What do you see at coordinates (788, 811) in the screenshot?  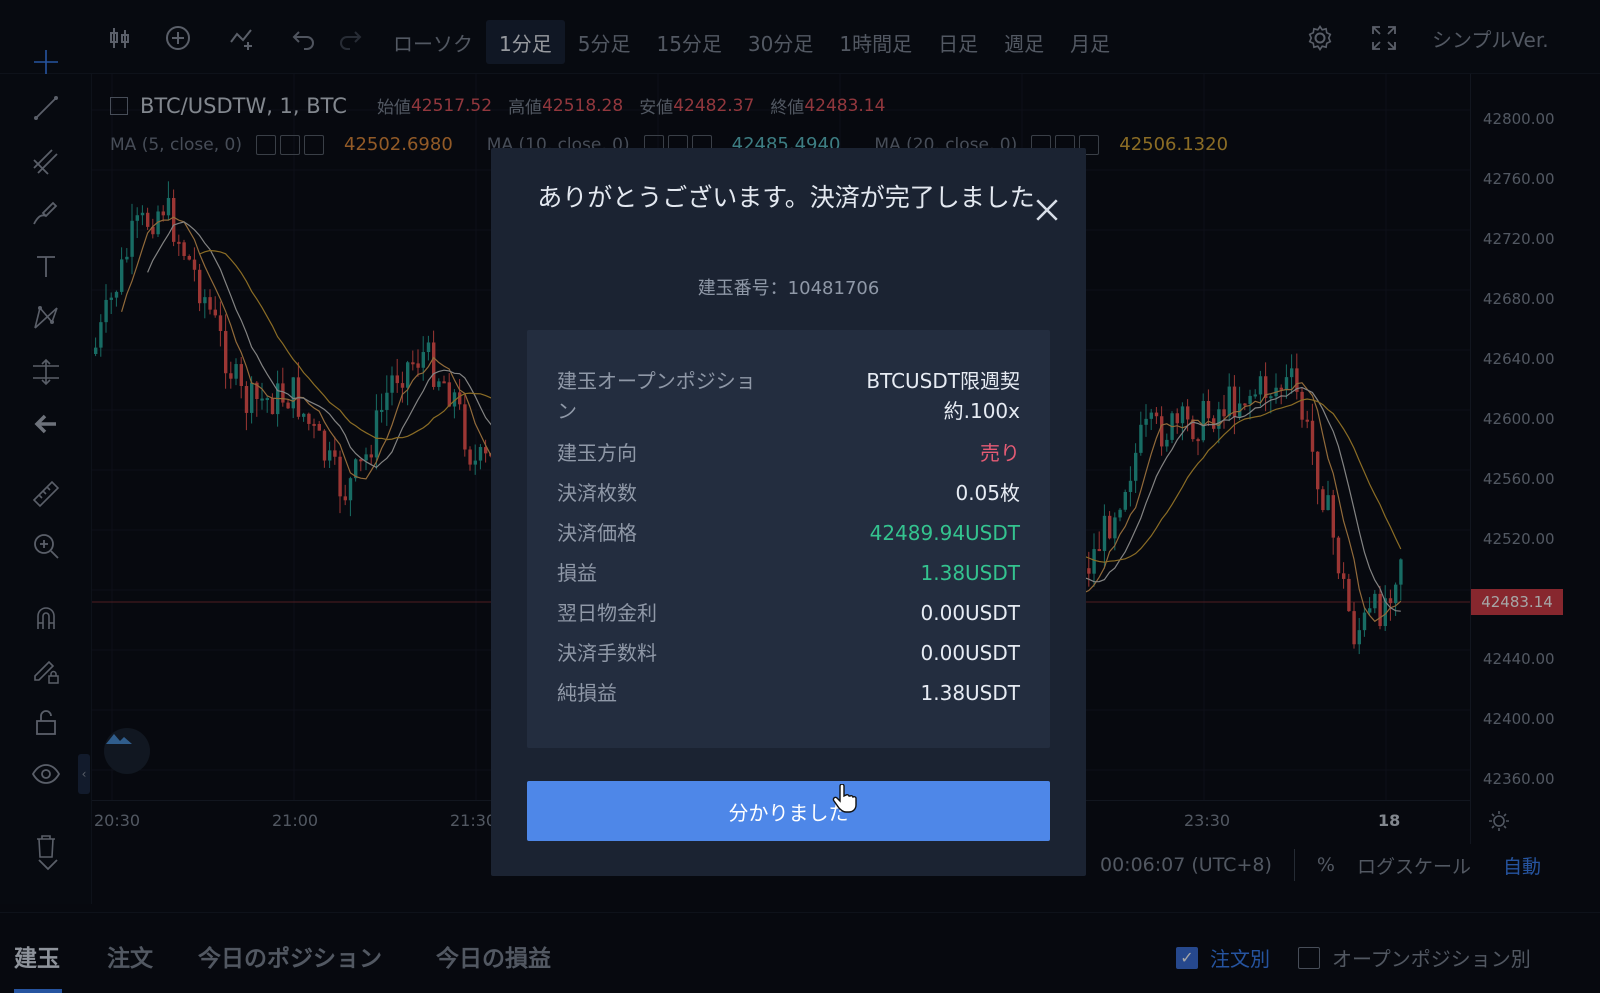 I see `ok-button: 分かりました` at bounding box center [788, 811].